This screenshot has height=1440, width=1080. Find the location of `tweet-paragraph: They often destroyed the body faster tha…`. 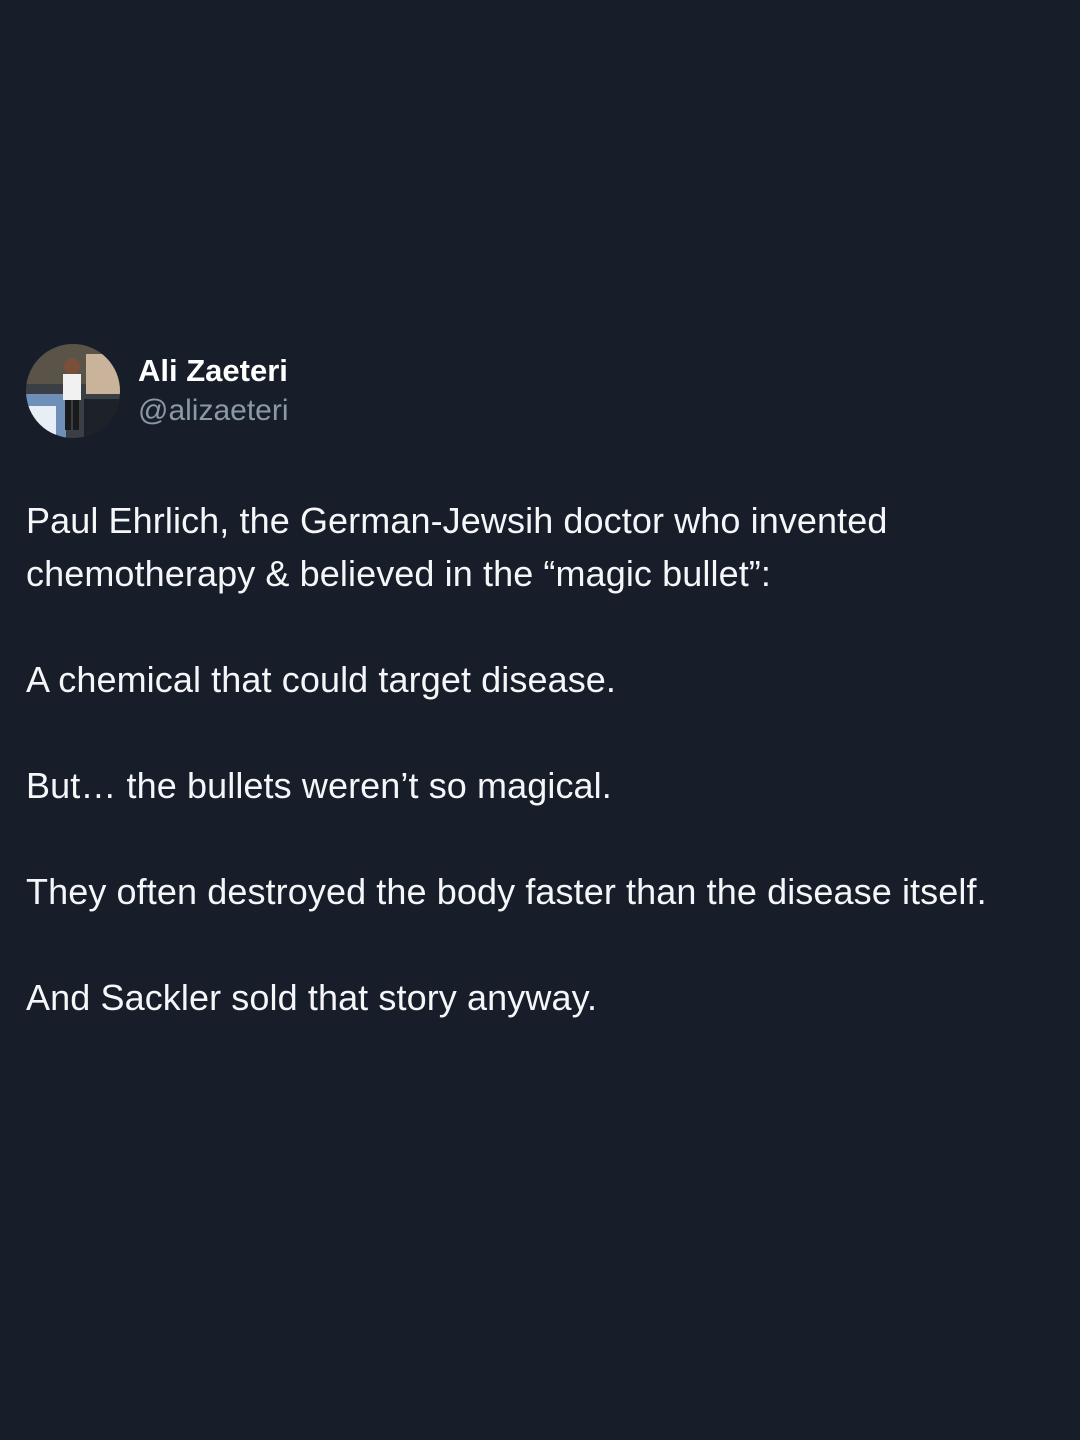

tweet-paragraph: They often destroyed the body faster tha… is located at coordinates (506, 891).